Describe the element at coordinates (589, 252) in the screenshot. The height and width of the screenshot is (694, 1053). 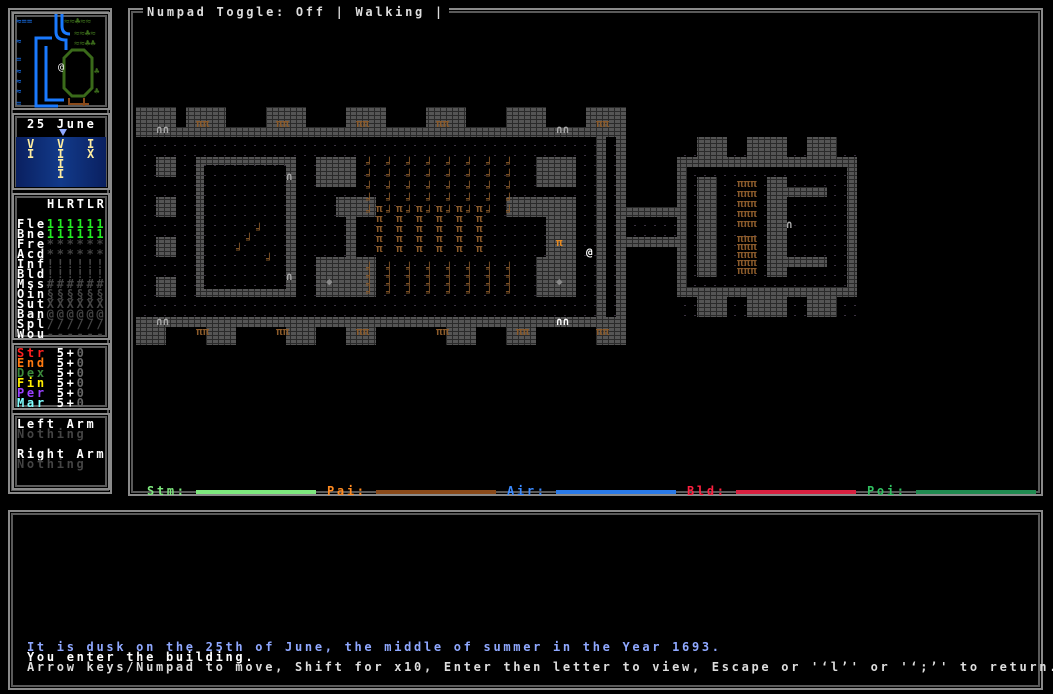
I see `player-icon: @` at that location.